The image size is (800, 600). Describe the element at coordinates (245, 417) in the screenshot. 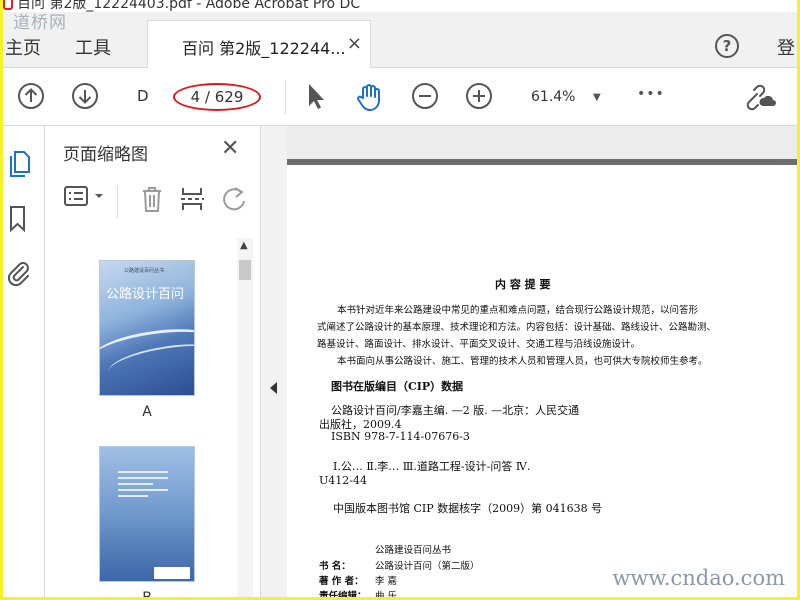

I see `thumbnail-scrollbar: ▲` at that location.